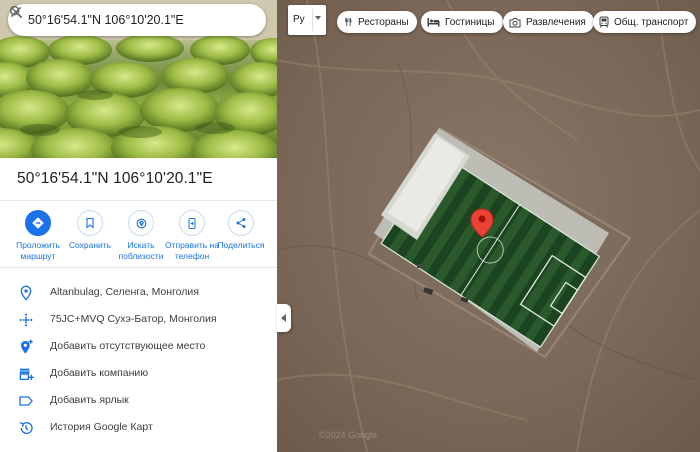  What do you see at coordinates (16, 12) in the screenshot?
I see `close-icon` at bounding box center [16, 12].